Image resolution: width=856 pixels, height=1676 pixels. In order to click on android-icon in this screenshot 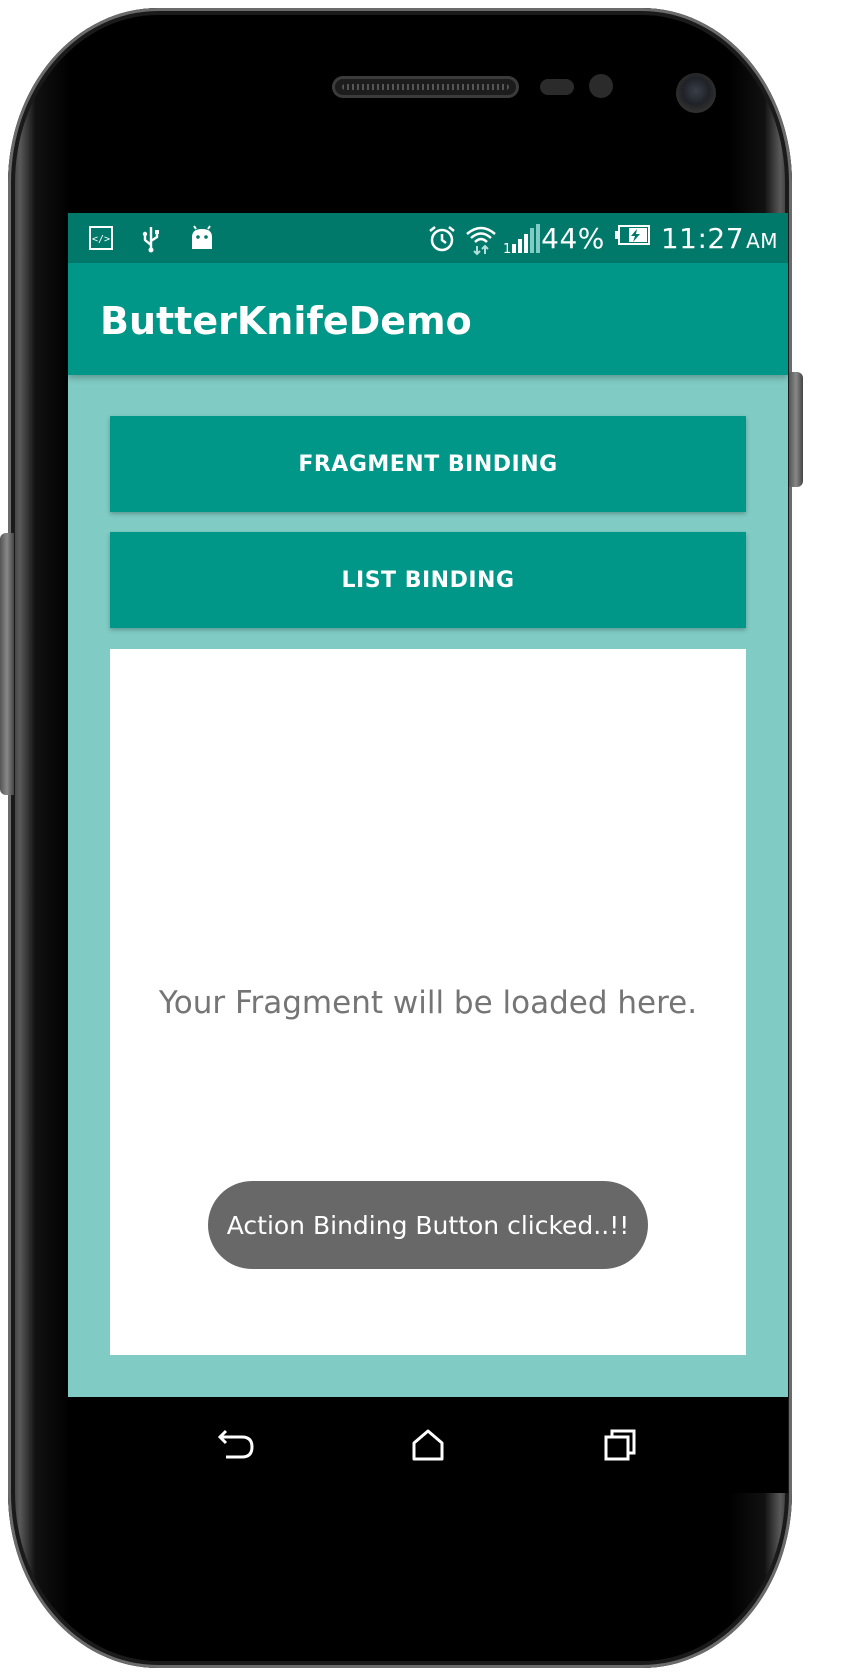, I will do `click(202, 239)`.